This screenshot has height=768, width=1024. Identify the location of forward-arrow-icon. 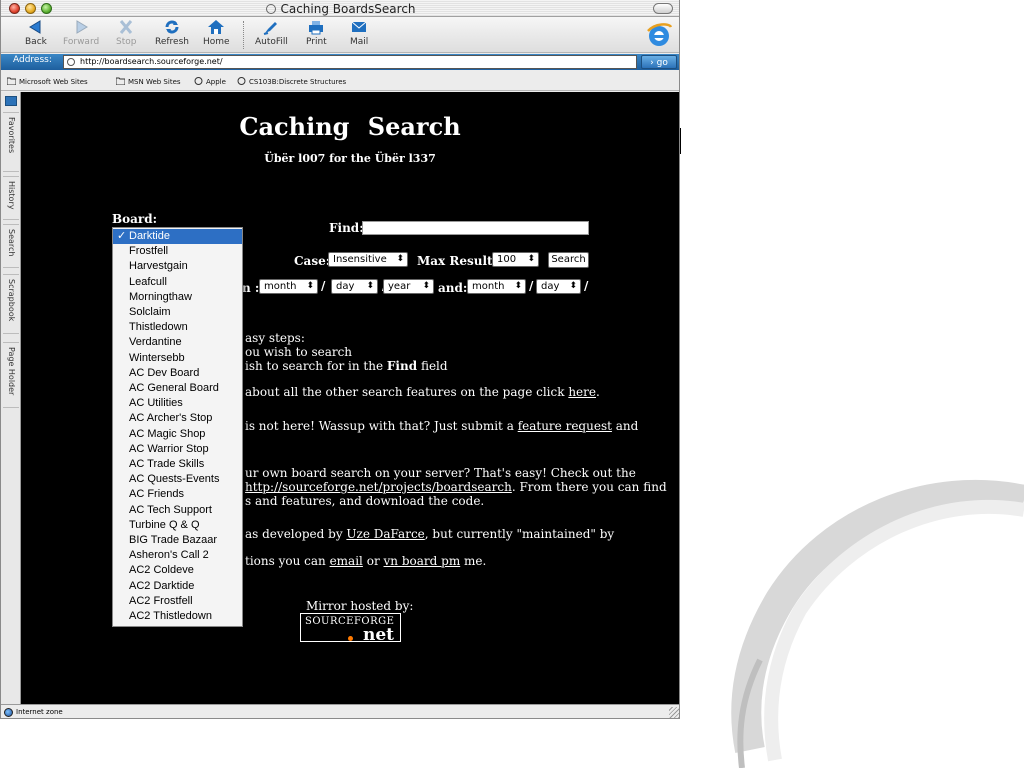
(82, 27).